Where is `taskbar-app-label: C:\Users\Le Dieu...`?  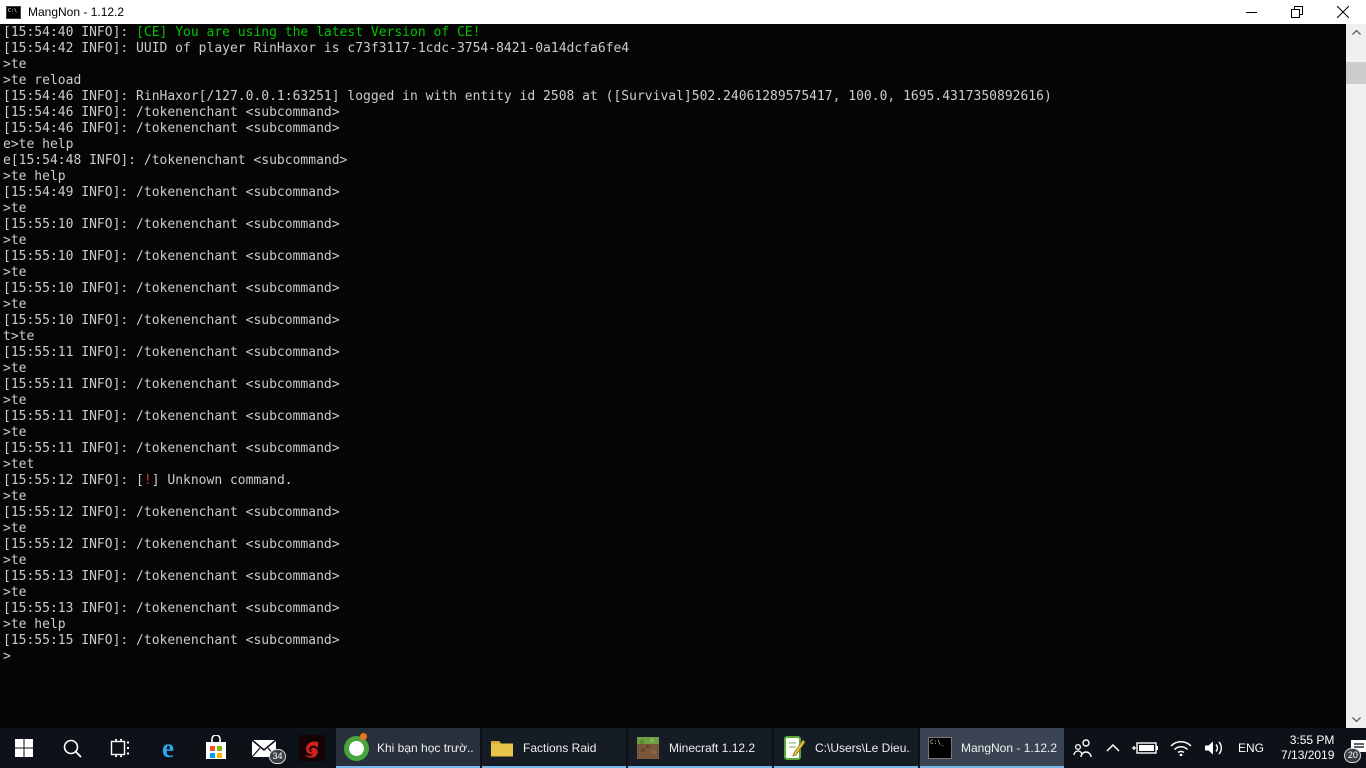 taskbar-app-label: C:\Users\Le Dieu... is located at coordinates (863, 748).